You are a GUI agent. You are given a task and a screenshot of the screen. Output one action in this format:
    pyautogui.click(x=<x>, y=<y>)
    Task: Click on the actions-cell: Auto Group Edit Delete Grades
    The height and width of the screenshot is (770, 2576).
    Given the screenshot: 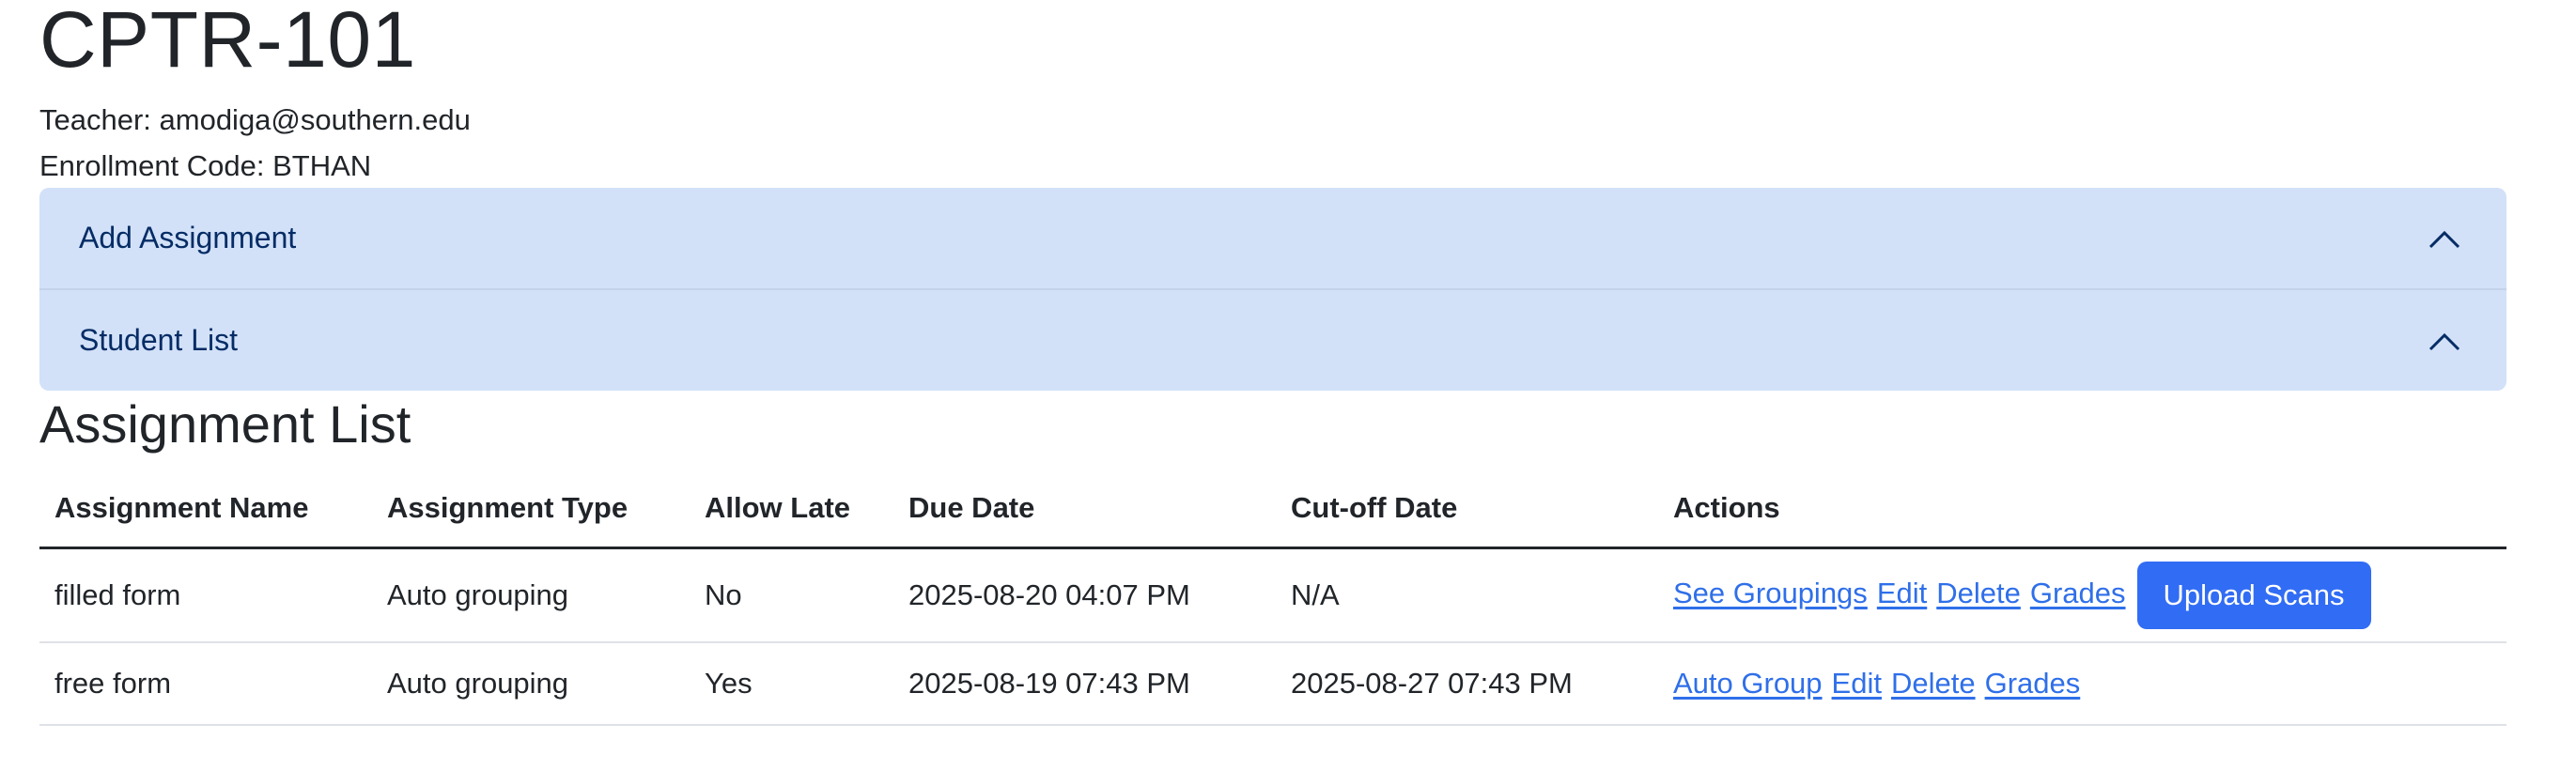 What is the action you would take?
    pyautogui.click(x=2082, y=684)
    